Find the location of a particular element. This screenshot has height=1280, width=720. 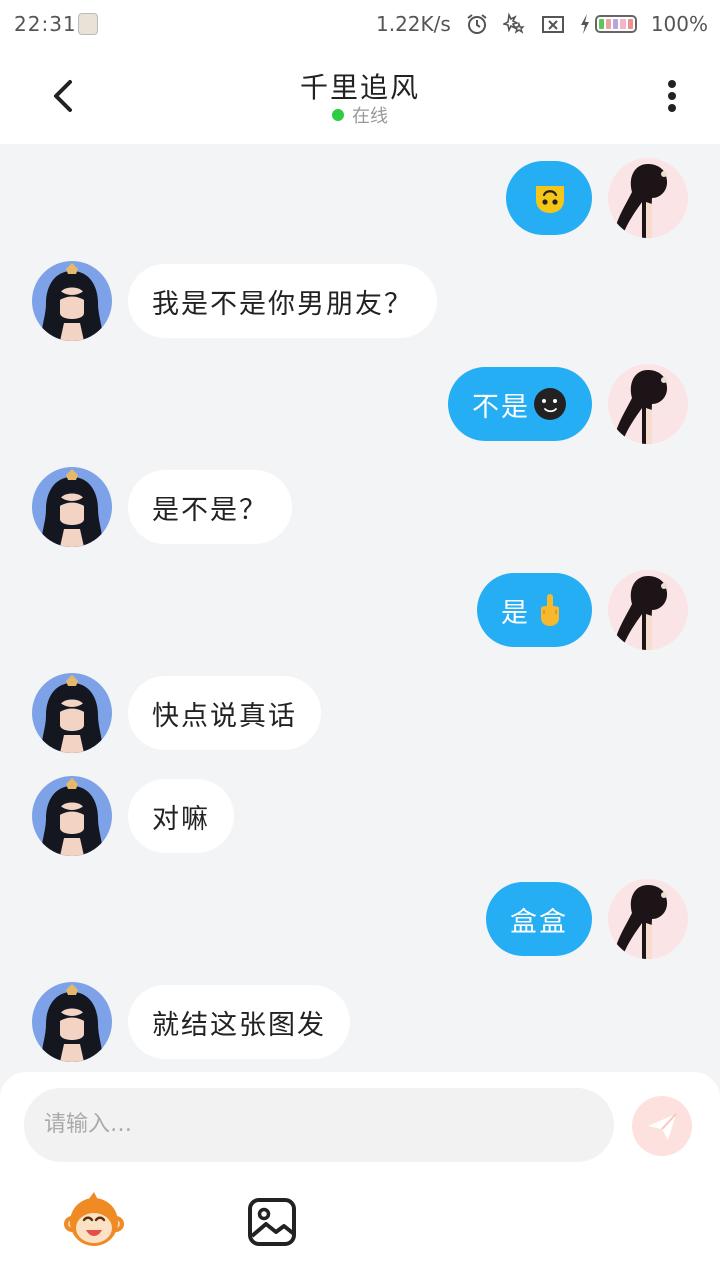

message-text: 快点说真话 is located at coordinates (224, 716).